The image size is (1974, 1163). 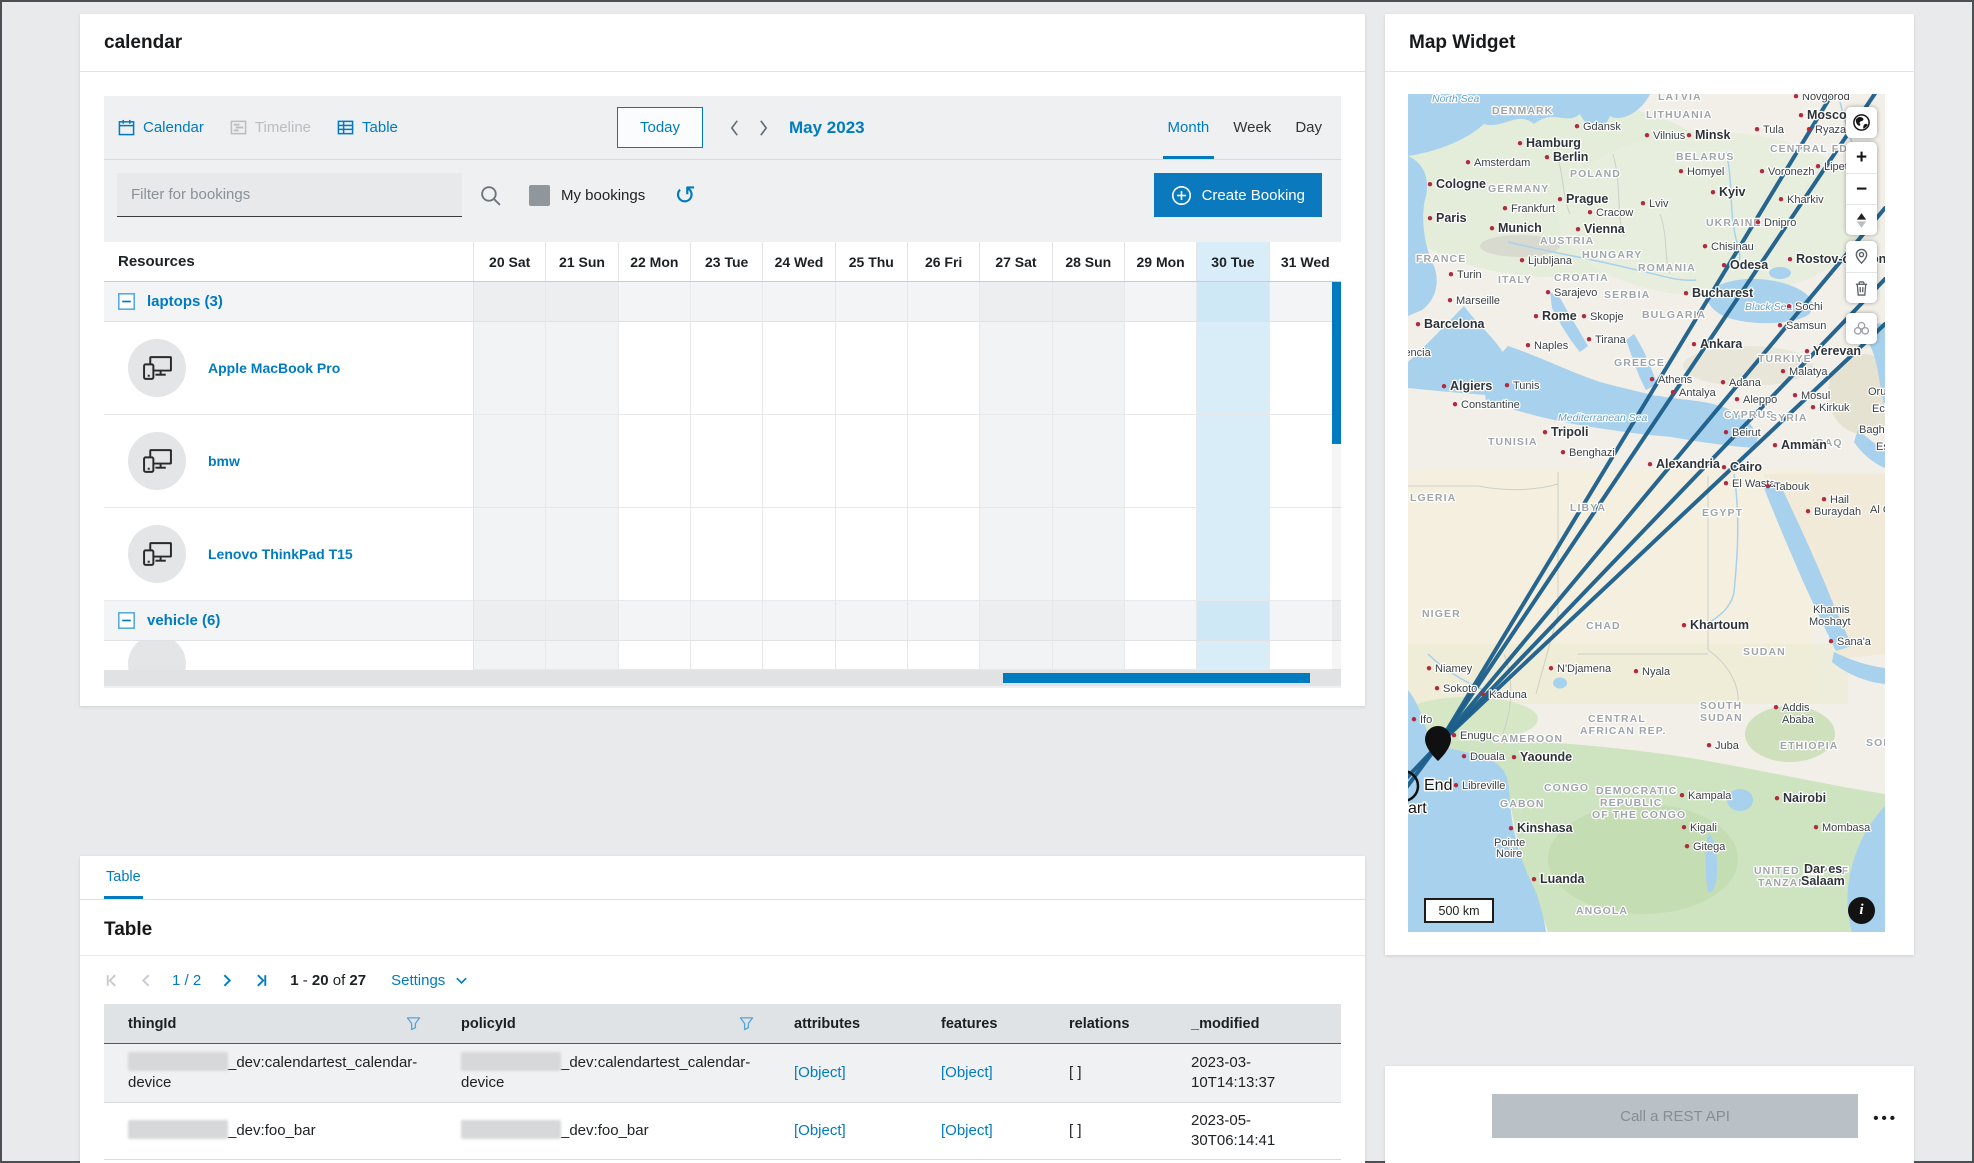 What do you see at coordinates (224, 461) in the screenshot?
I see `resource-name: bmw` at bounding box center [224, 461].